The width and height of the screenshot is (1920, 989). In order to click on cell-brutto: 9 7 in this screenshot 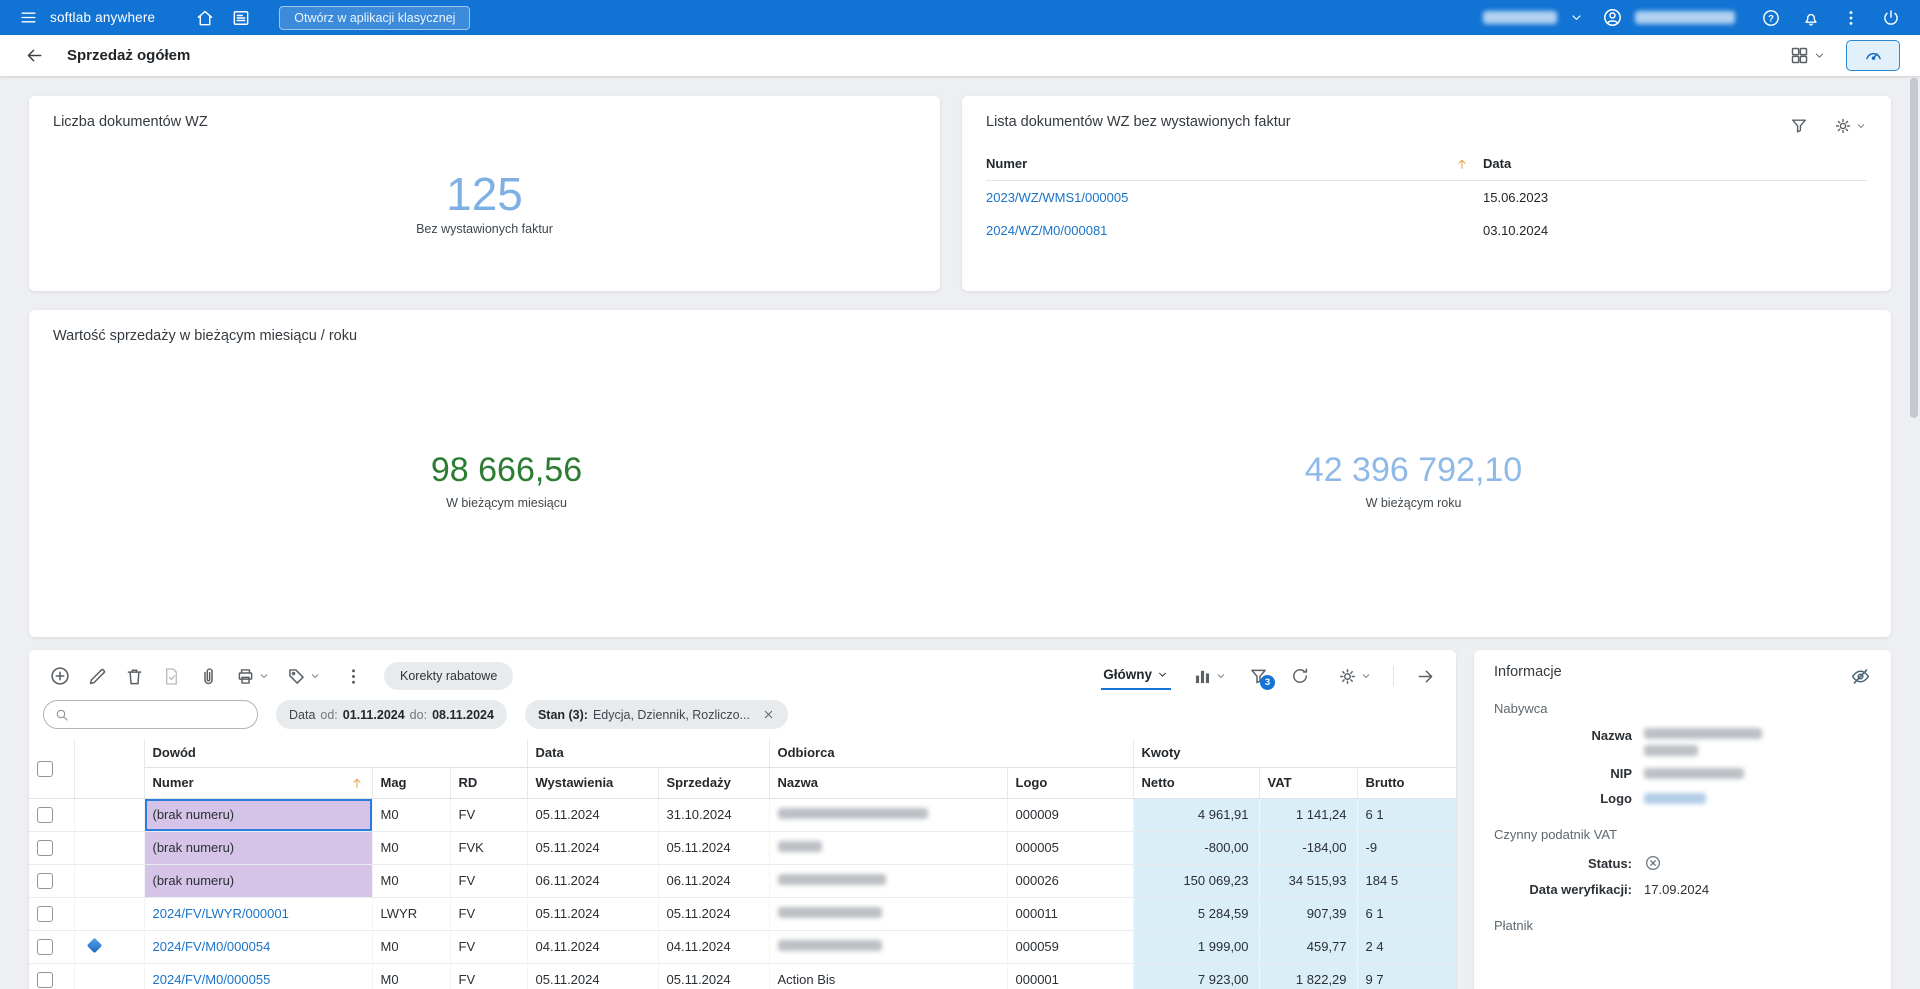, I will do `click(1406, 976)`.